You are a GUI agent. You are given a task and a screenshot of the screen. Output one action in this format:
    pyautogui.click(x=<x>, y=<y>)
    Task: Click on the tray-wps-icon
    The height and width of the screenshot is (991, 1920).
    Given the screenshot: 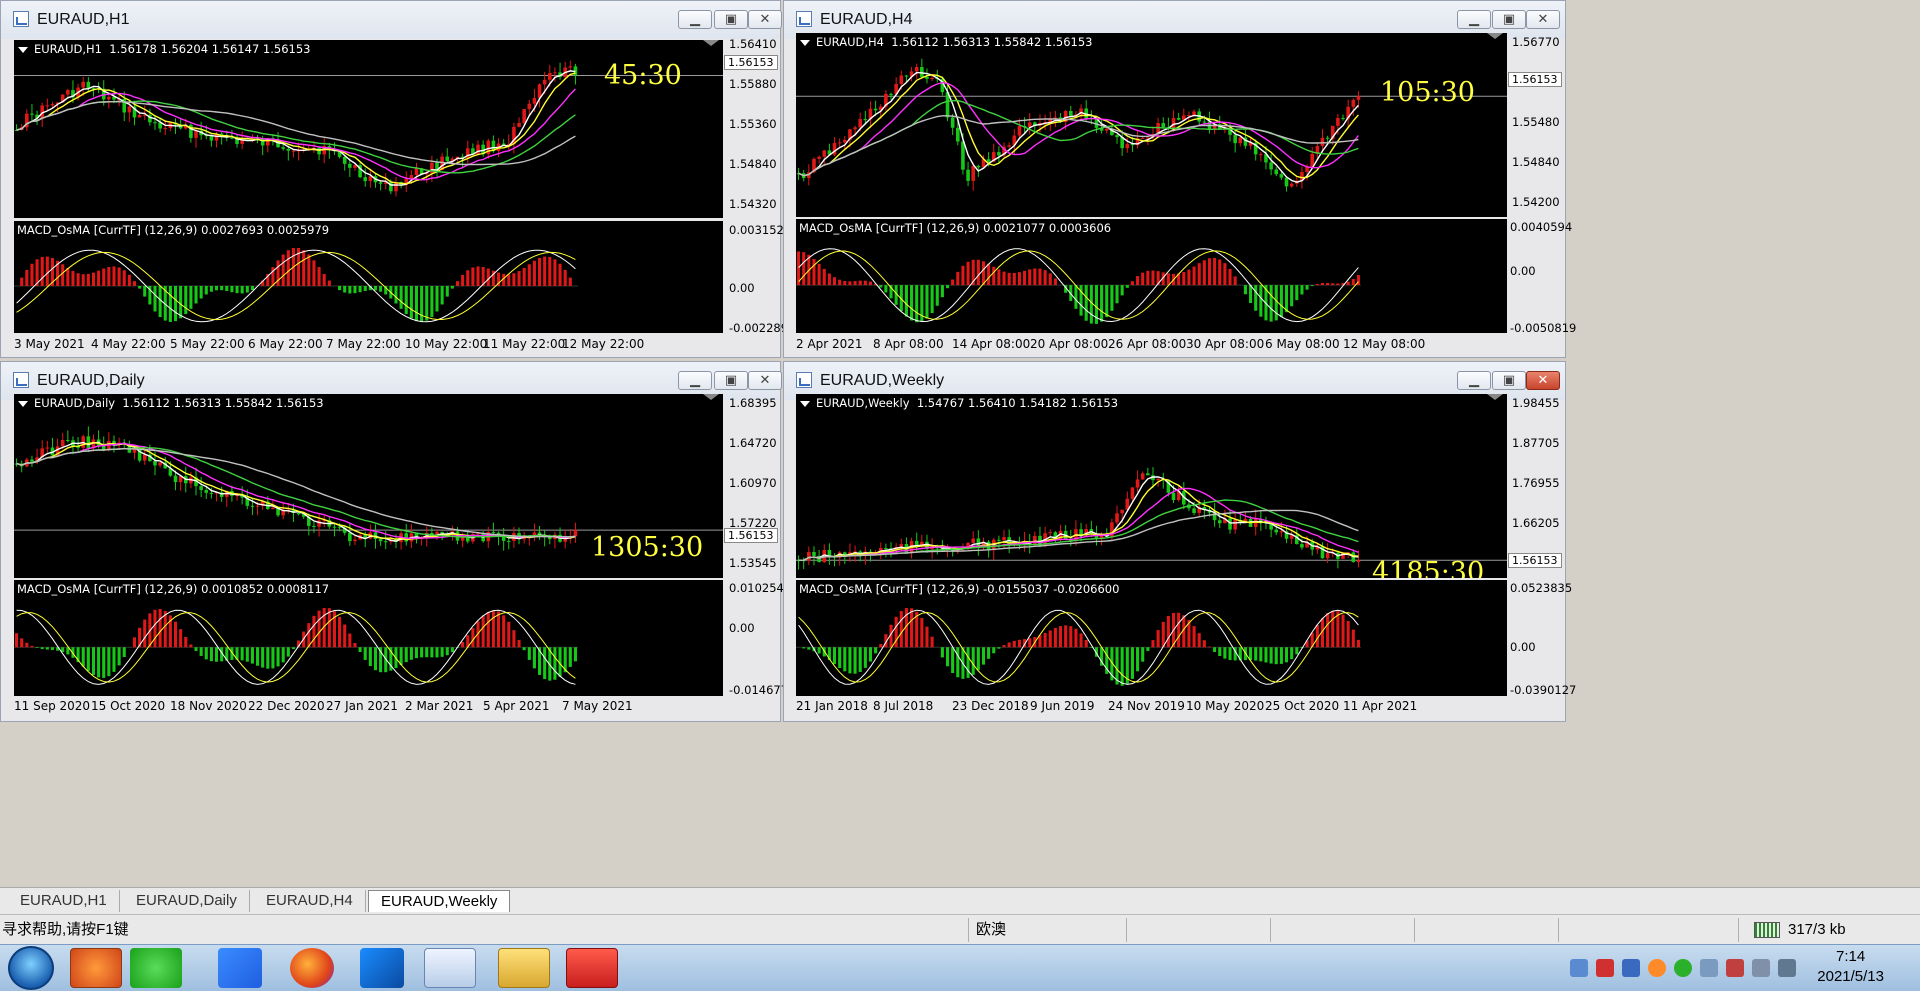 What is the action you would take?
    pyautogui.click(x=1605, y=968)
    